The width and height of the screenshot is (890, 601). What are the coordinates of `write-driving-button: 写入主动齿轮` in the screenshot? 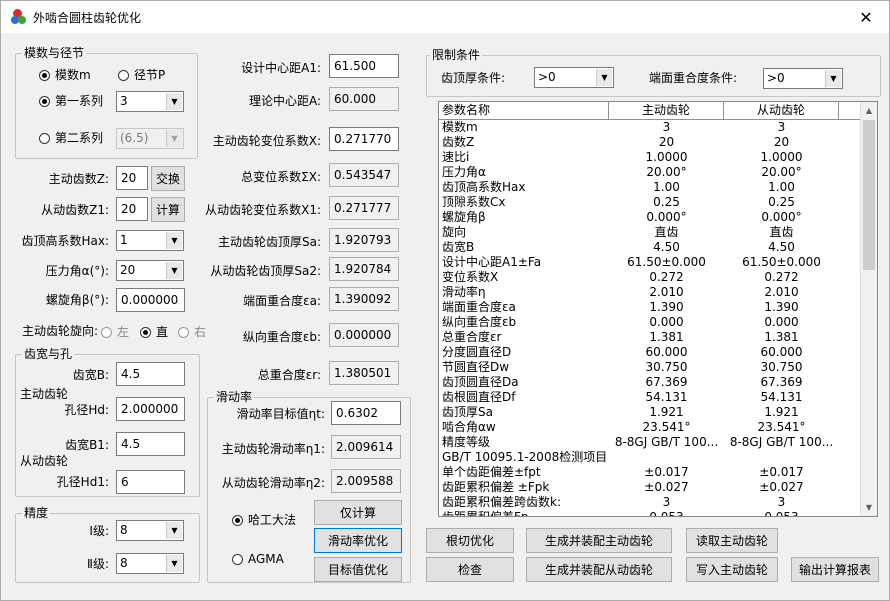 It's located at (732, 569).